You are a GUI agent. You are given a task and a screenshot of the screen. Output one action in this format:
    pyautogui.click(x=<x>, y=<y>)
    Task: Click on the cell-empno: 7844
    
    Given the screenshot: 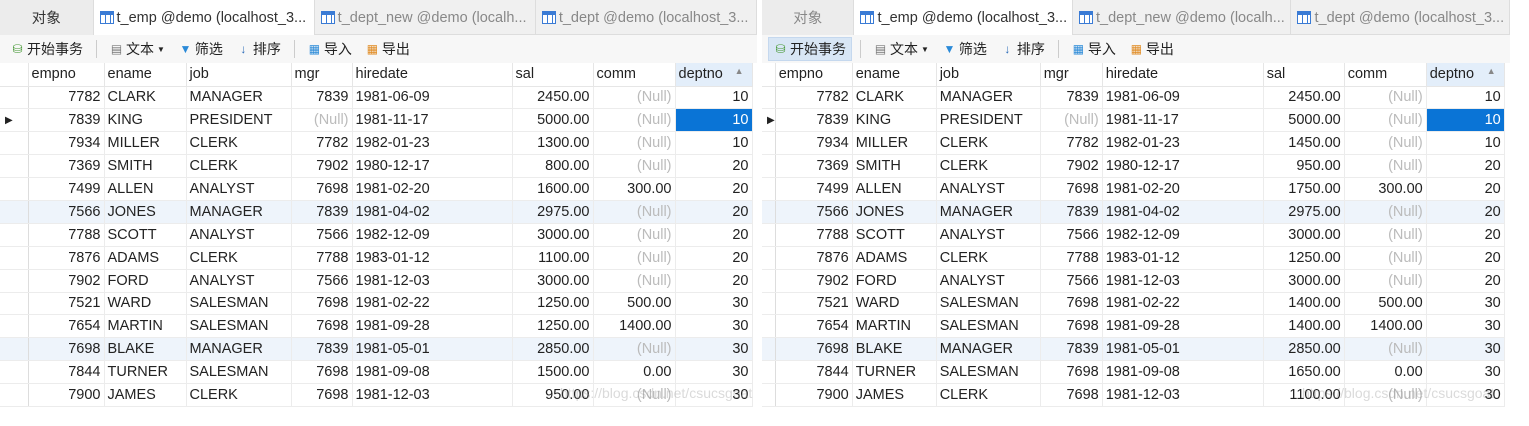 What is the action you would take?
    pyautogui.click(x=66, y=372)
    